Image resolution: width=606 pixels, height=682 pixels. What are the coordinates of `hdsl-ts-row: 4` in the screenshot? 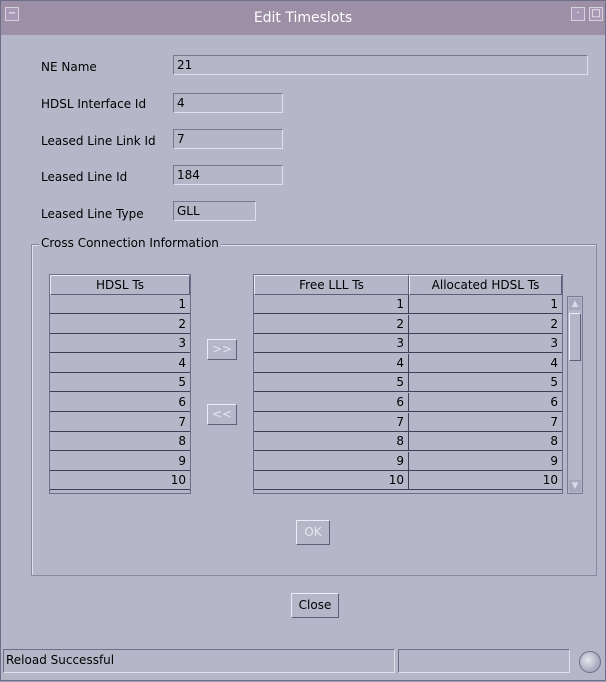 It's located at (120, 363).